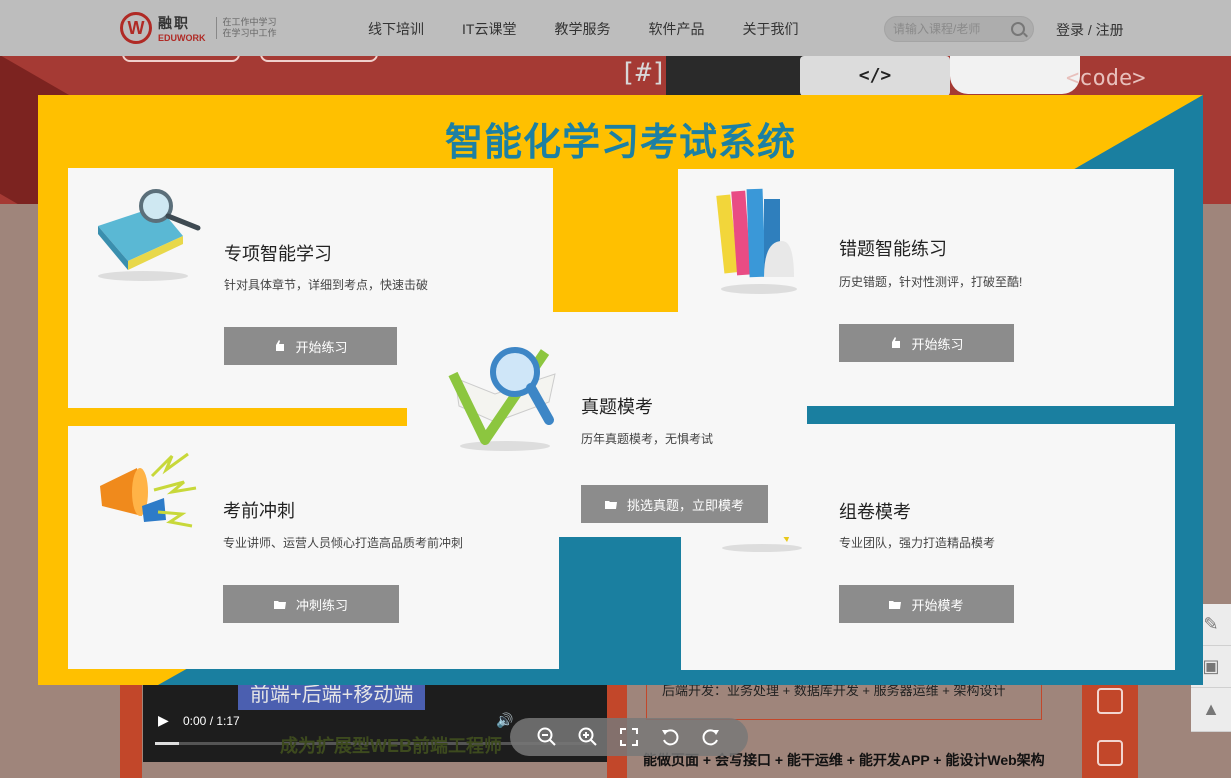  What do you see at coordinates (917, 543) in the screenshot?
I see `card-desc: 专业团队，强力打造精品模考` at bounding box center [917, 543].